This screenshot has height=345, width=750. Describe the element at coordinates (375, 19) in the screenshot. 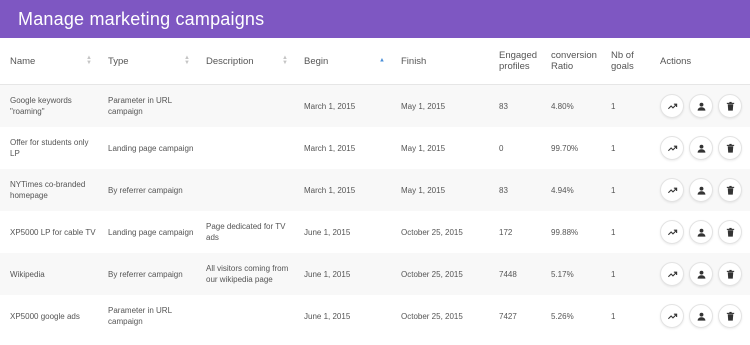

I see `page-header: Manage marketing campaigns` at that location.